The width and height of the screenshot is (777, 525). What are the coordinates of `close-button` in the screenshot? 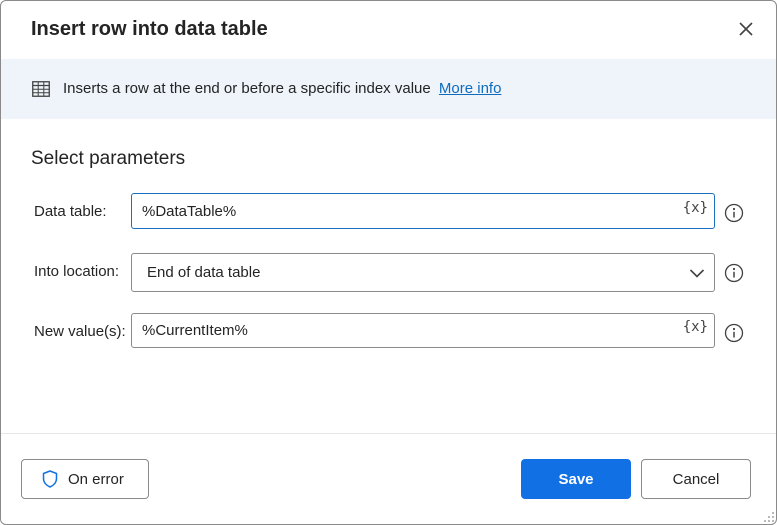 It's located at (746, 29).